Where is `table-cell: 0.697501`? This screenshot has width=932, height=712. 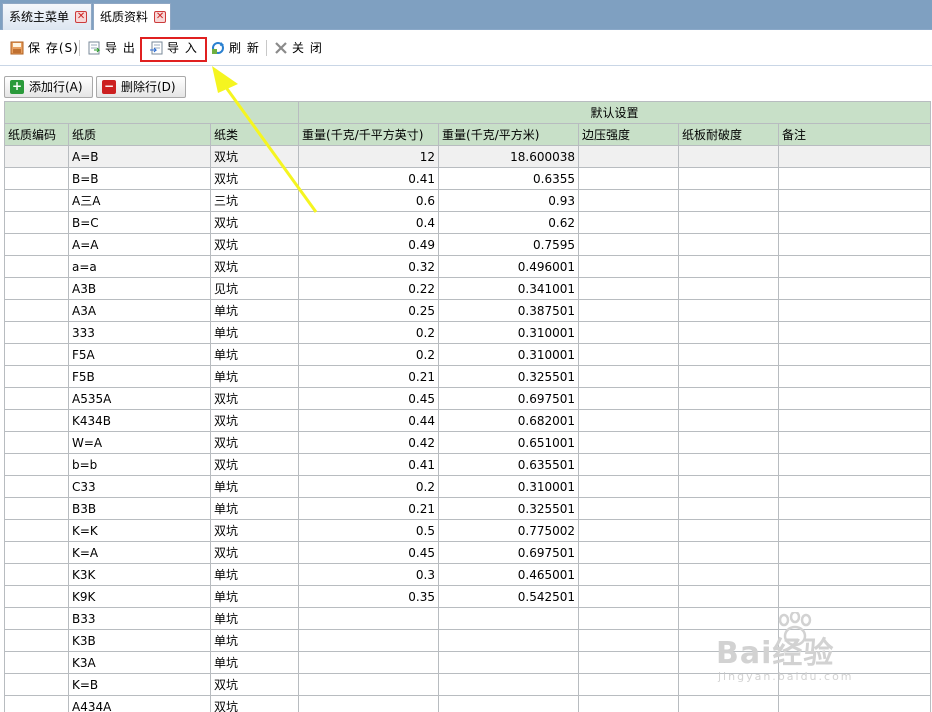 table-cell: 0.697501 is located at coordinates (509, 398).